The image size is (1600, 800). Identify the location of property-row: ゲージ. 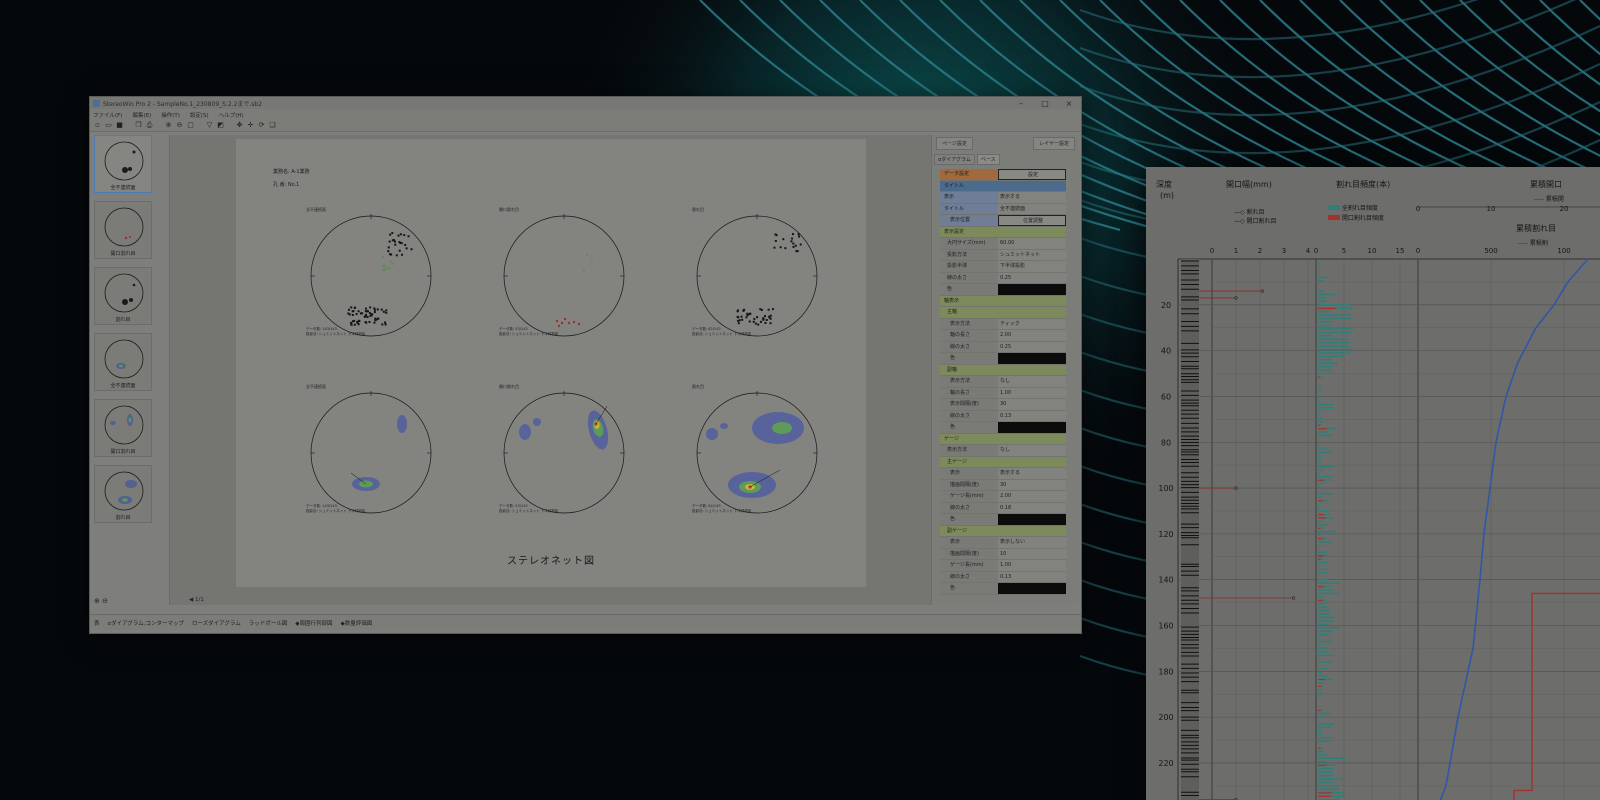
(1003, 439).